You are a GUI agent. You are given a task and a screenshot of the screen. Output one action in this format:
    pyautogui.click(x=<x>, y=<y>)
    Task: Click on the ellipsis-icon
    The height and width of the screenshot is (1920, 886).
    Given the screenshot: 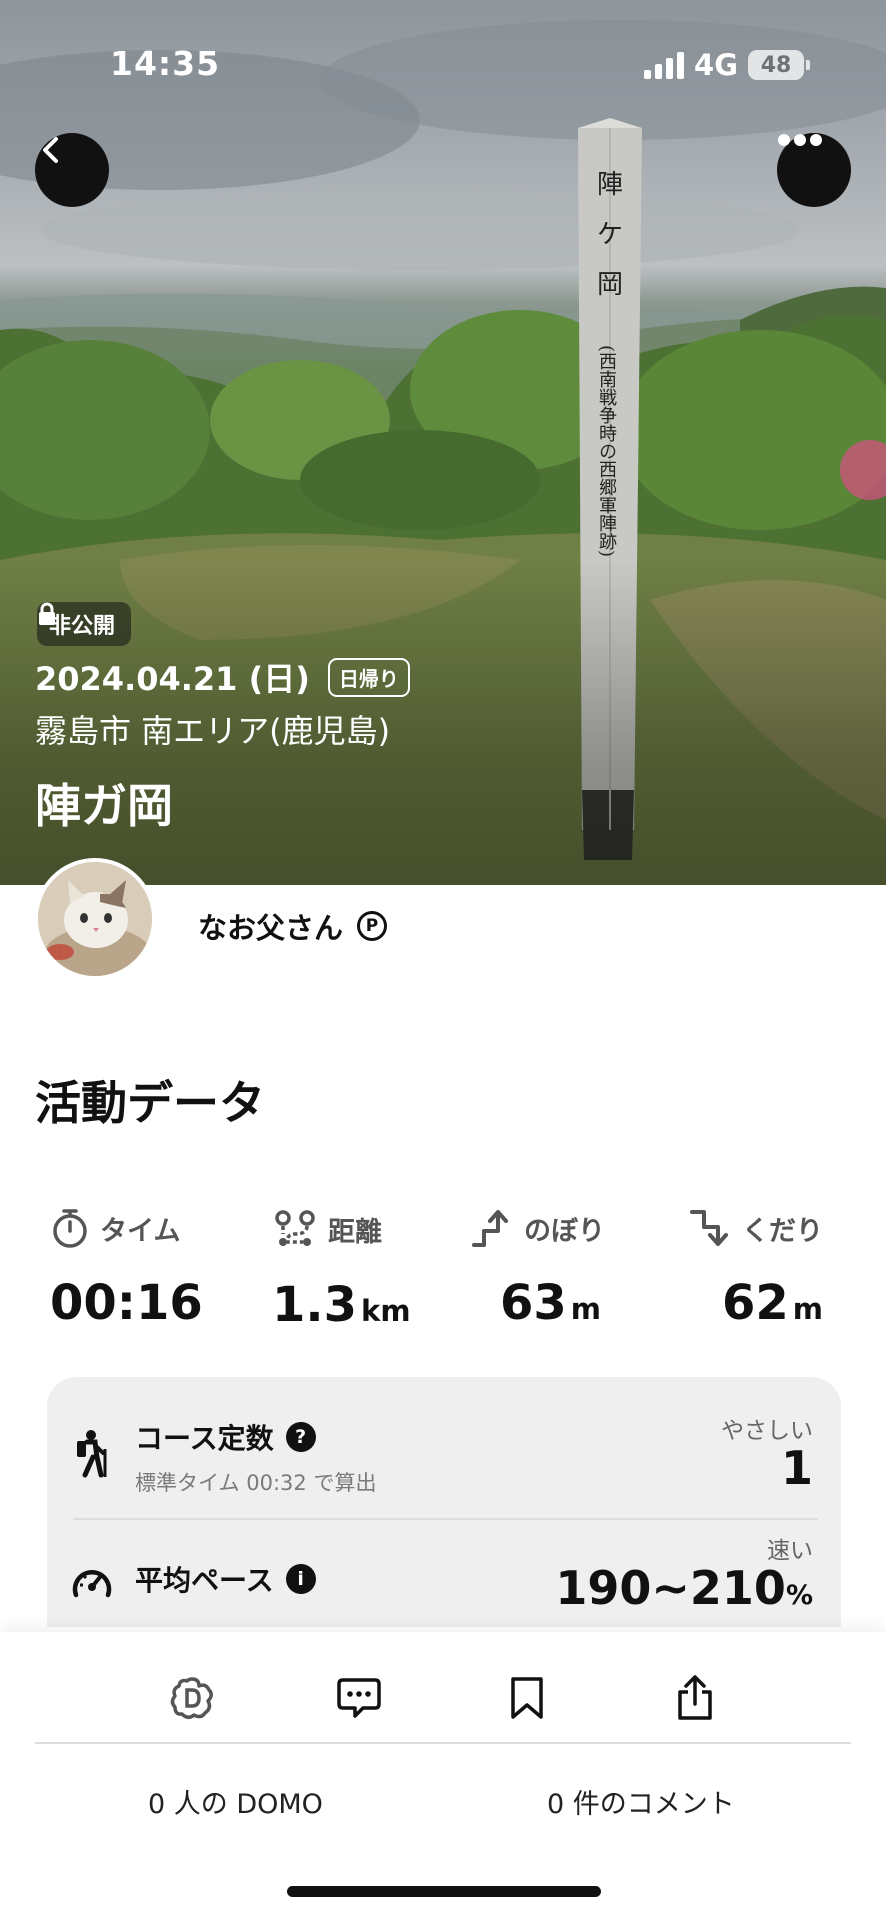 What is the action you would take?
    pyautogui.click(x=800, y=140)
    